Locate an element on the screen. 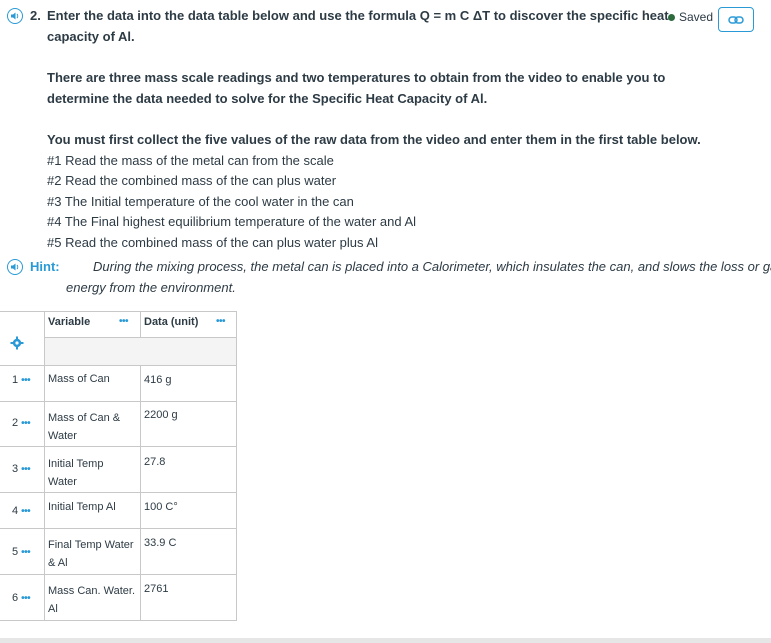 Image resolution: width=771 pixels, height=643 pixels. cell-variable: Mass Can. Water. Al is located at coordinates (91, 600).